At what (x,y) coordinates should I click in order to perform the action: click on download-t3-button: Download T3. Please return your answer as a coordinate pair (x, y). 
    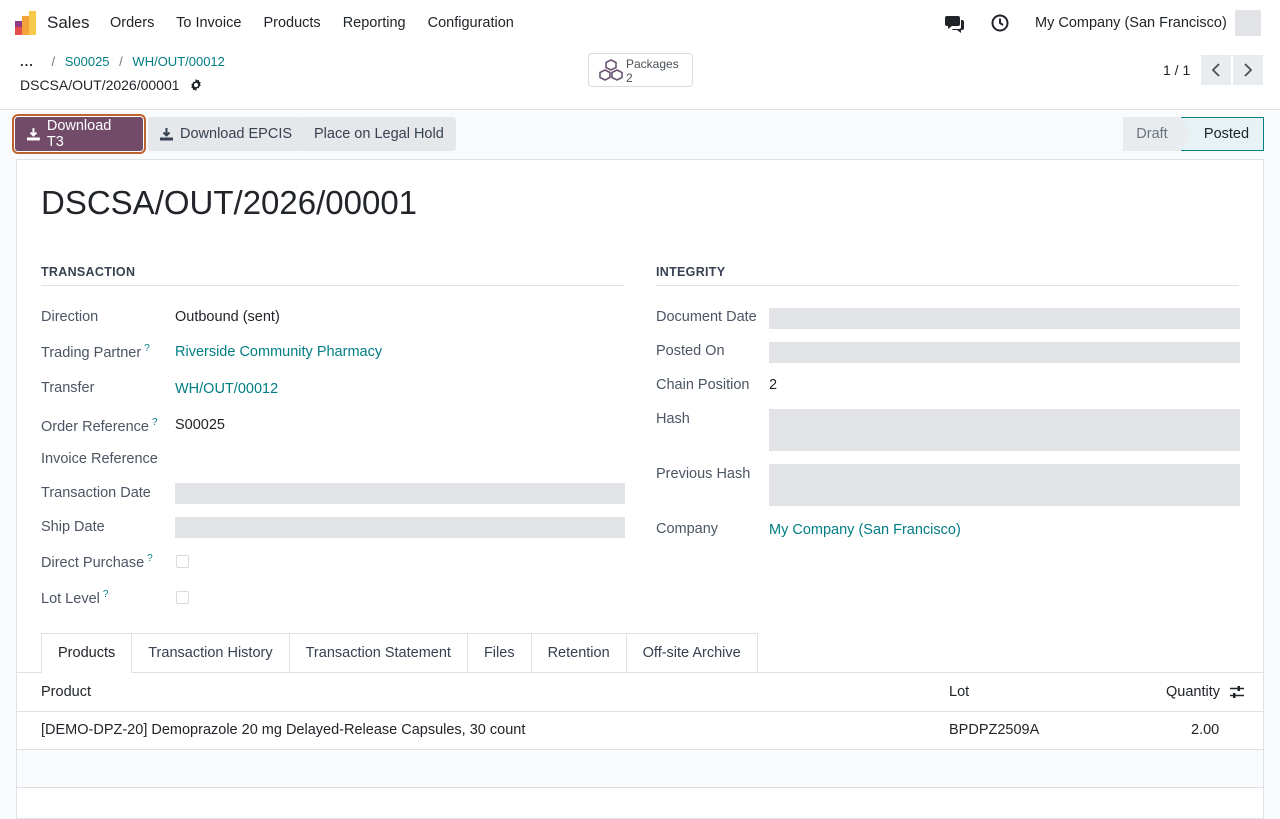
    Looking at the image, I should click on (79, 134).